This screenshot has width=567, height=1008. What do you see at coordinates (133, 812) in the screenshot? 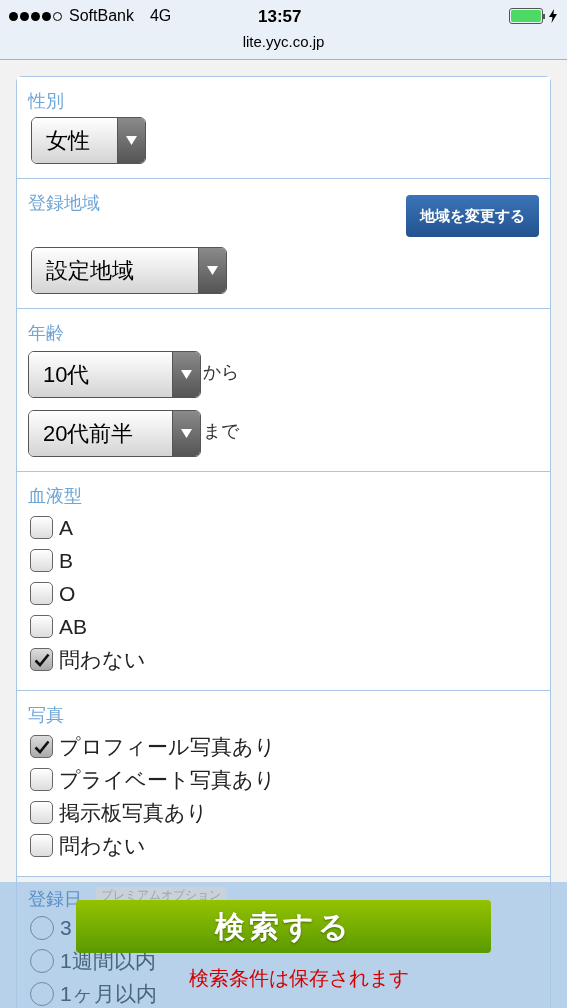
I see `option-label: 掲示板写真あり` at bounding box center [133, 812].